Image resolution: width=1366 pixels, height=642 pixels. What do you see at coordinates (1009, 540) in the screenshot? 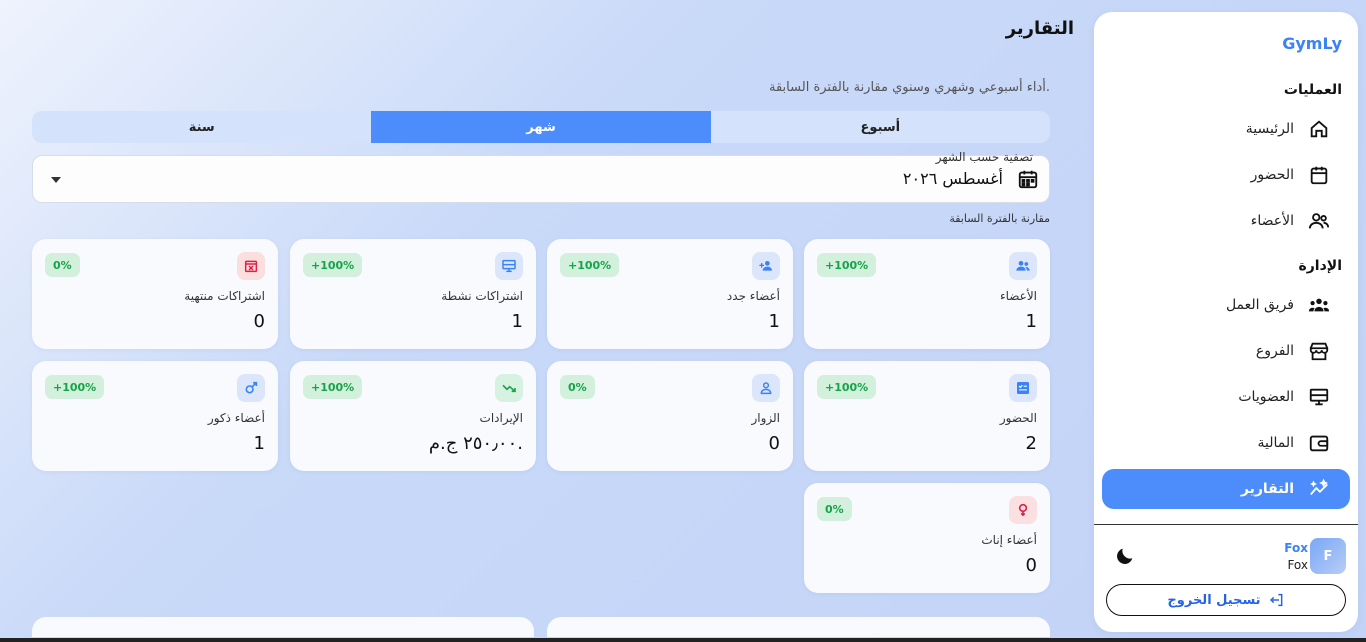
I see `stat-label: أعضاء إناث` at bounding box center [1009, 540].